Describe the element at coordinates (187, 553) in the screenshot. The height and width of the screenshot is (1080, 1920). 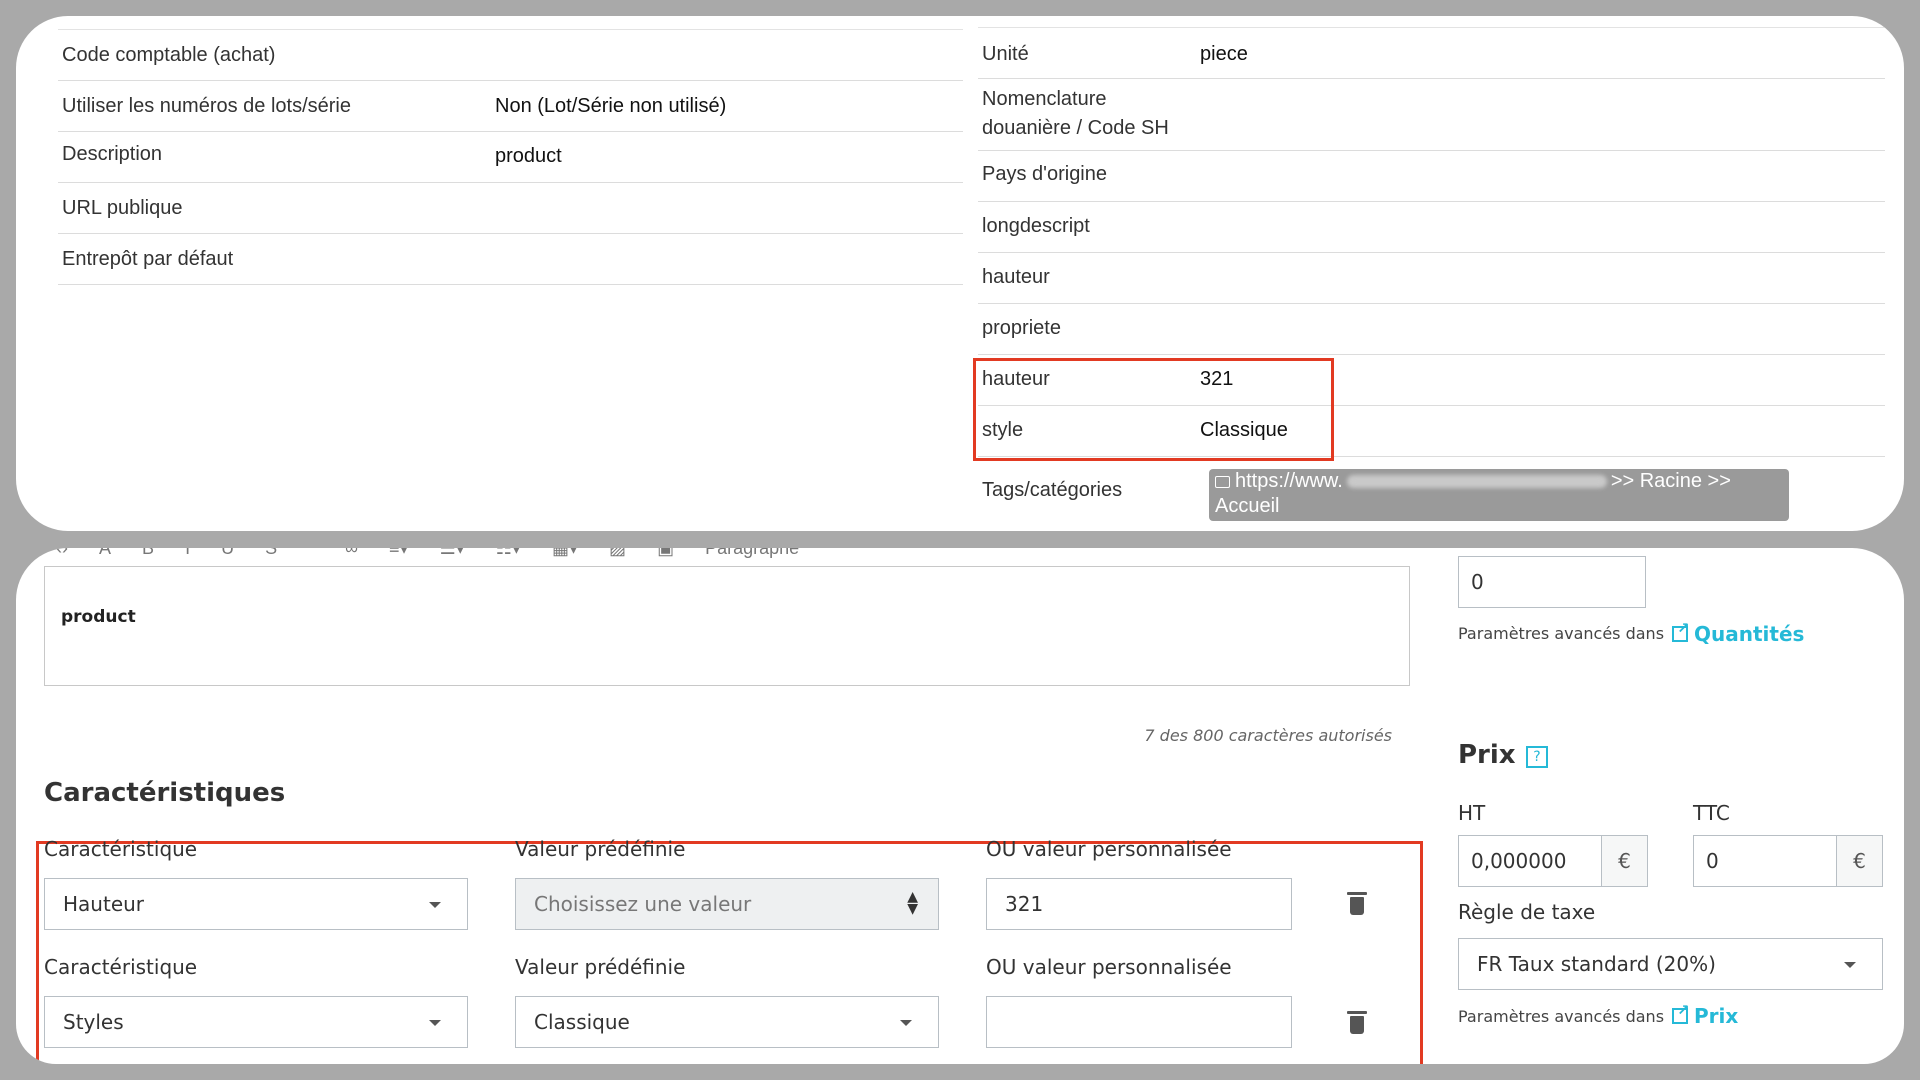
I see `italic-icon: I` at that location.